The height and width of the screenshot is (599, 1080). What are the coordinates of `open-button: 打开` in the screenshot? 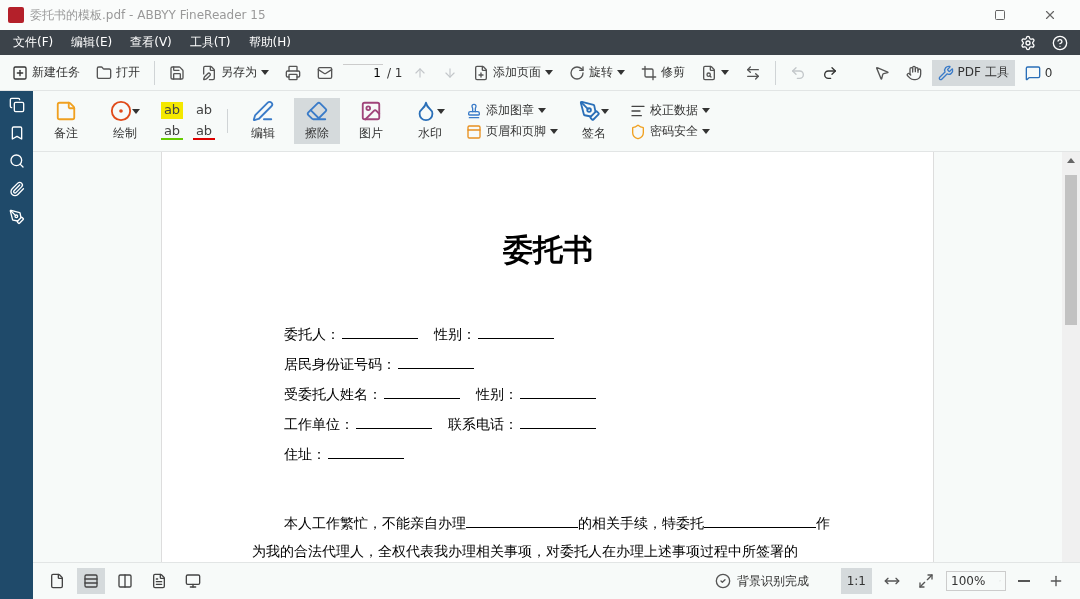 It's located at (118, 72).